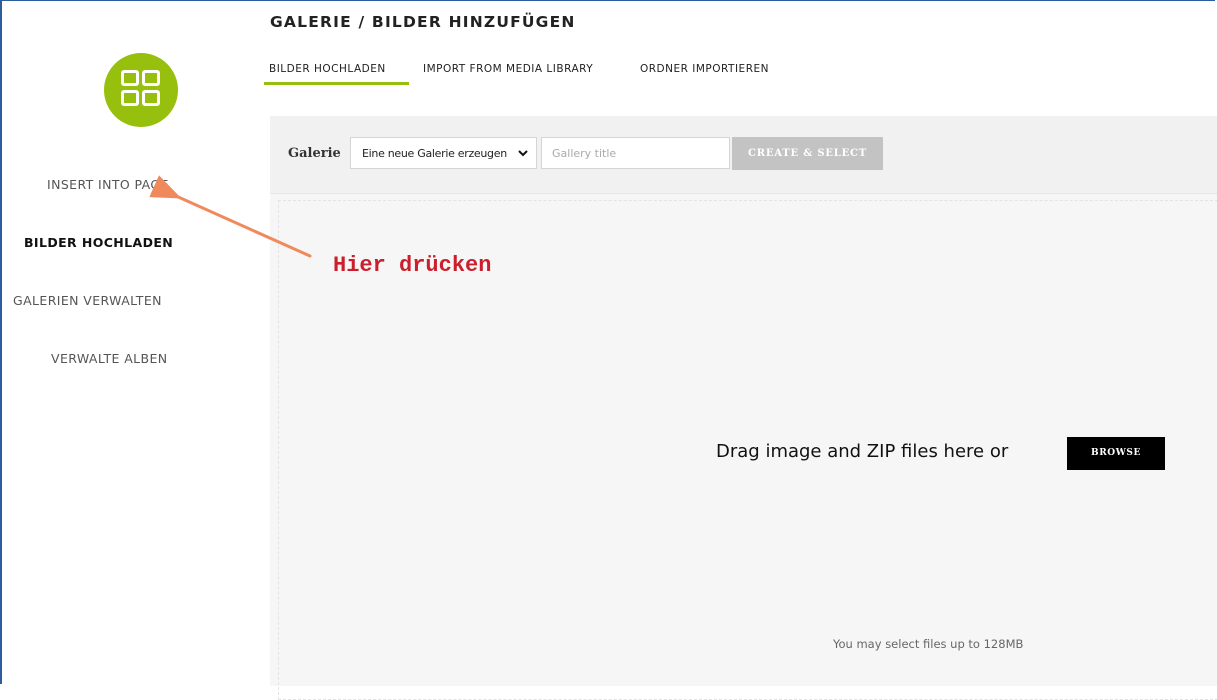 The image size is (1217, 700). What do you see at coordinates (508, 69) in the screenshot?
I see `tab-import-from-media-library: IMPORT FROM MEDIA LIBRARY` at bounding box center [508, 69].